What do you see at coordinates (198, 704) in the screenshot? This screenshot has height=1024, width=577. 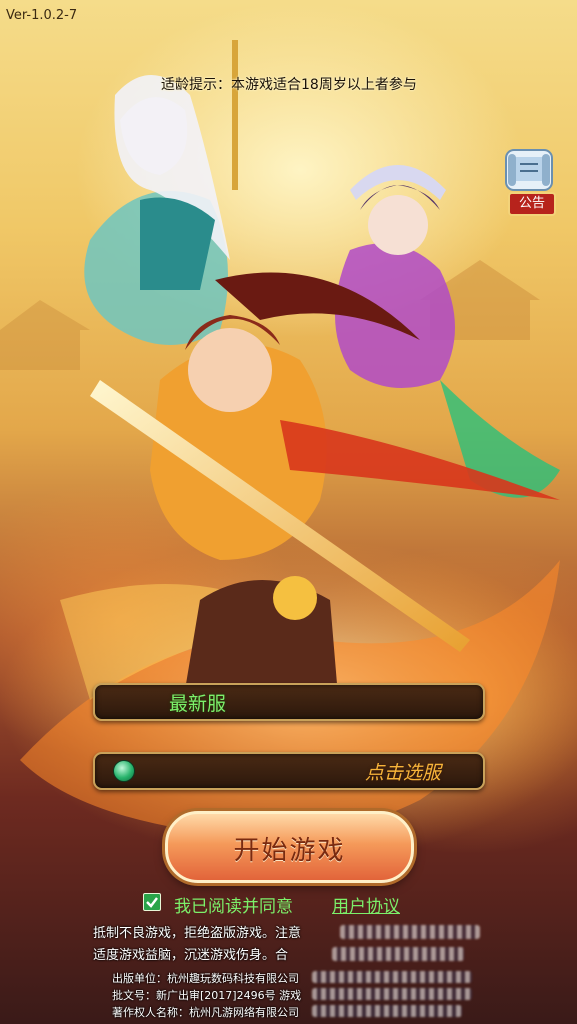 I see `latest-server-label: 最新服` at bounding box center [198, 704].